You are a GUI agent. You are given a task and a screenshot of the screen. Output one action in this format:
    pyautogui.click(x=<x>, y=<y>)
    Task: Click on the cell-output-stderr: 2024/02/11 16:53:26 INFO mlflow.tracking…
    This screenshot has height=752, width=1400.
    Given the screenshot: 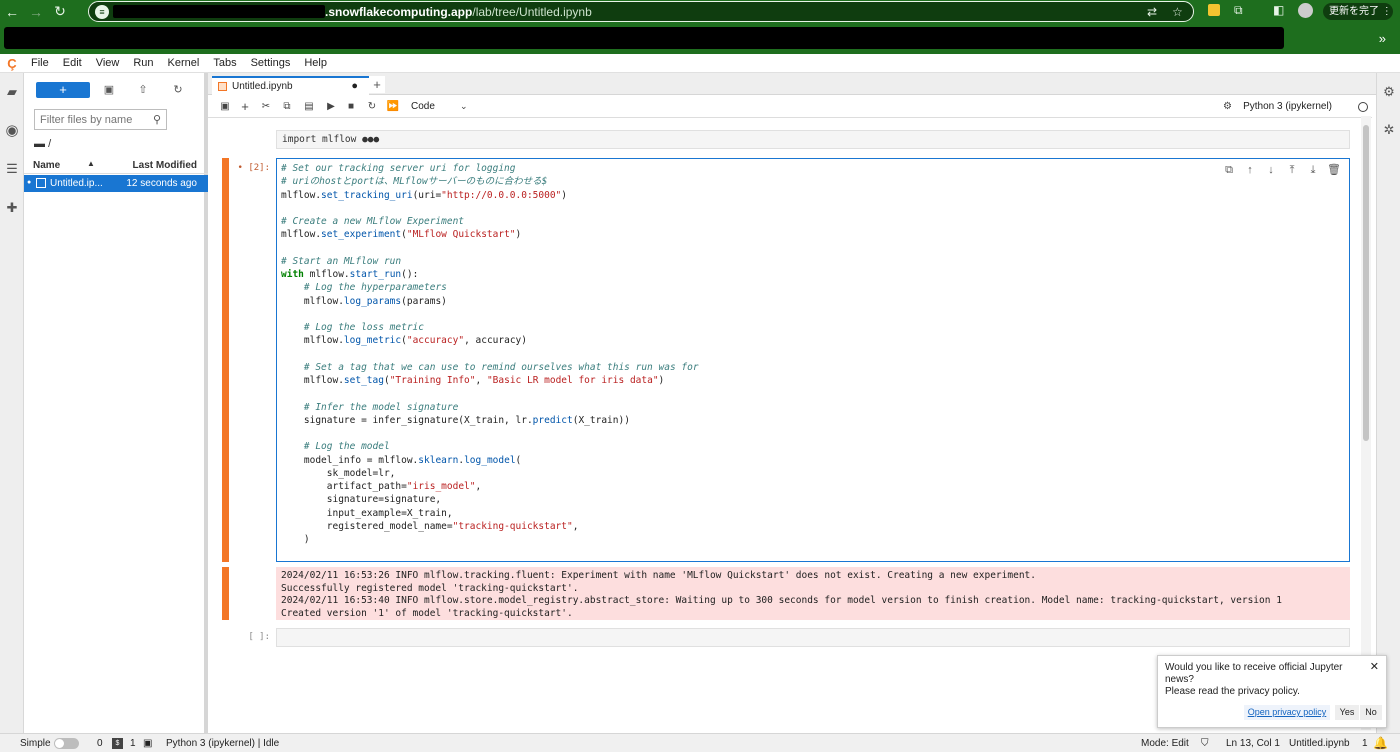 What is the action you would take?
    pyautogui.click(x=813, y=593)
    